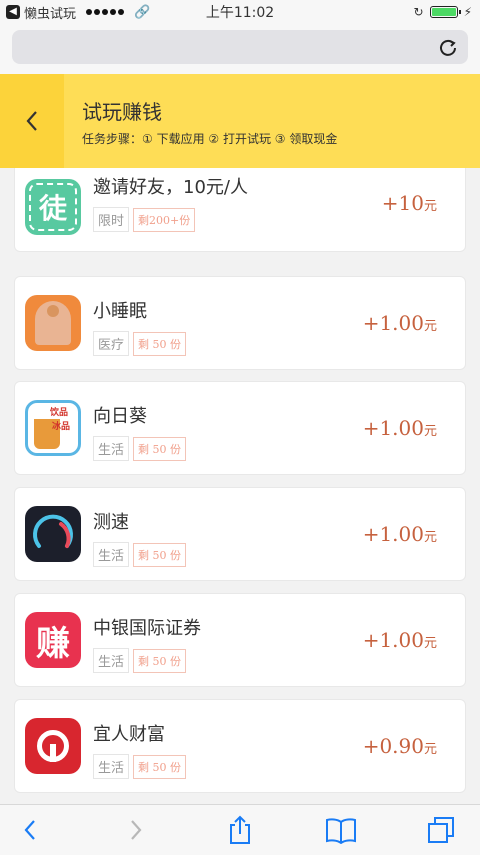  What do you see at coordinates (61, 427) in the screenshot?
I see `drink-icon-text-2: 冰品` at bounding box center [61, 427].